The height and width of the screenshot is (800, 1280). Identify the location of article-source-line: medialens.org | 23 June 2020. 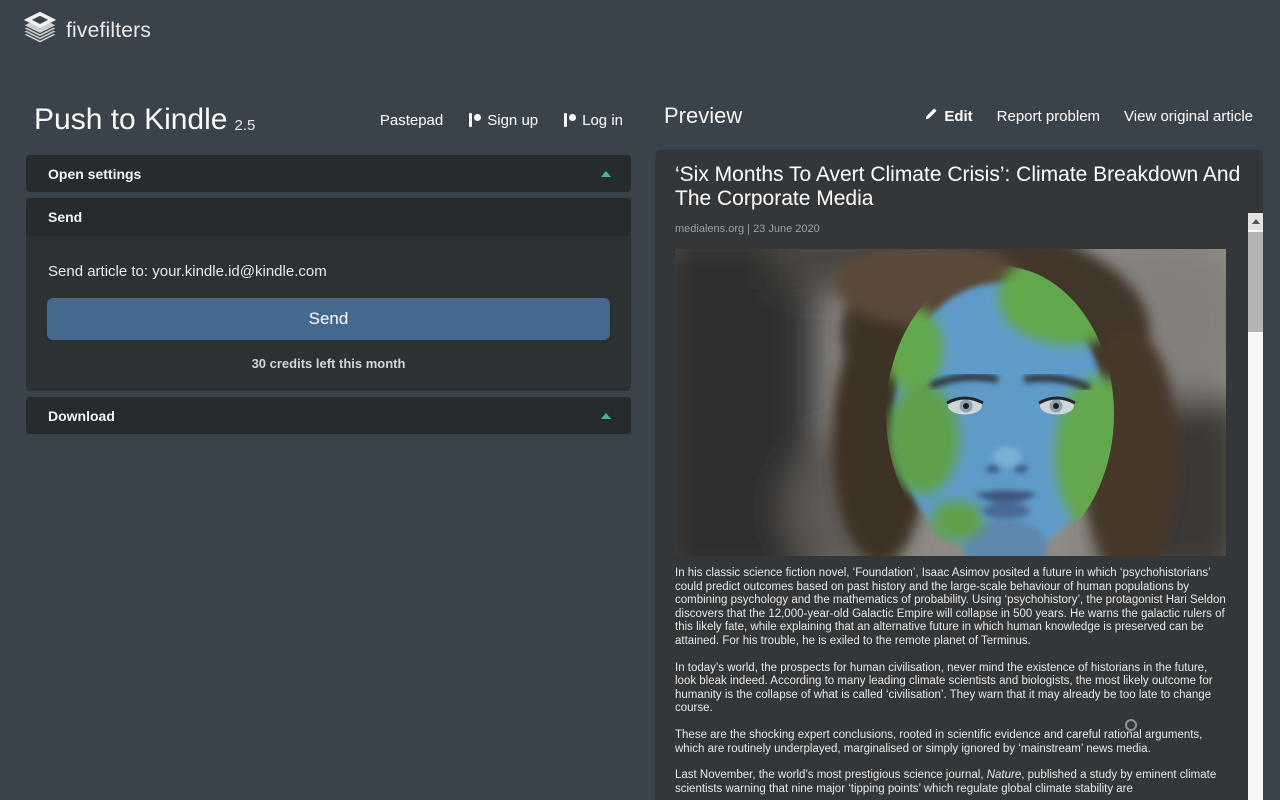
(747, 229).